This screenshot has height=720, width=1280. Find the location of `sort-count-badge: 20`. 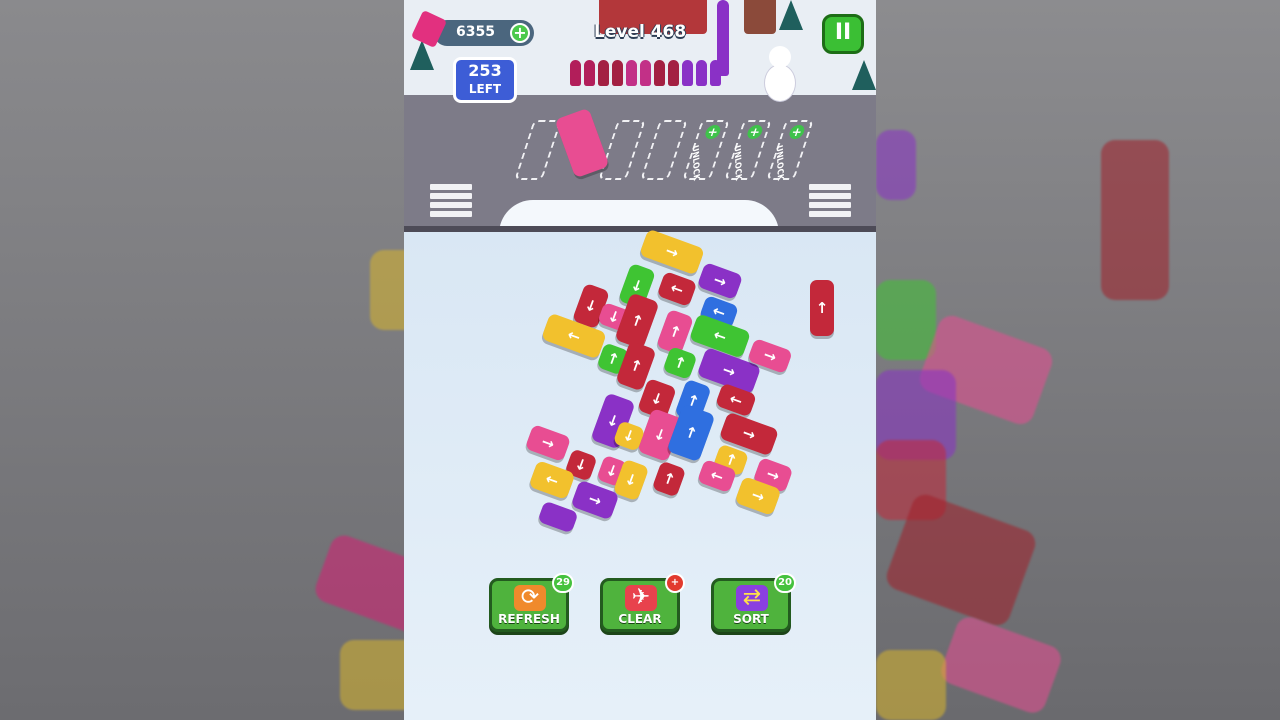

sort-count-badge: 20 is located at coordinates (785, 583).